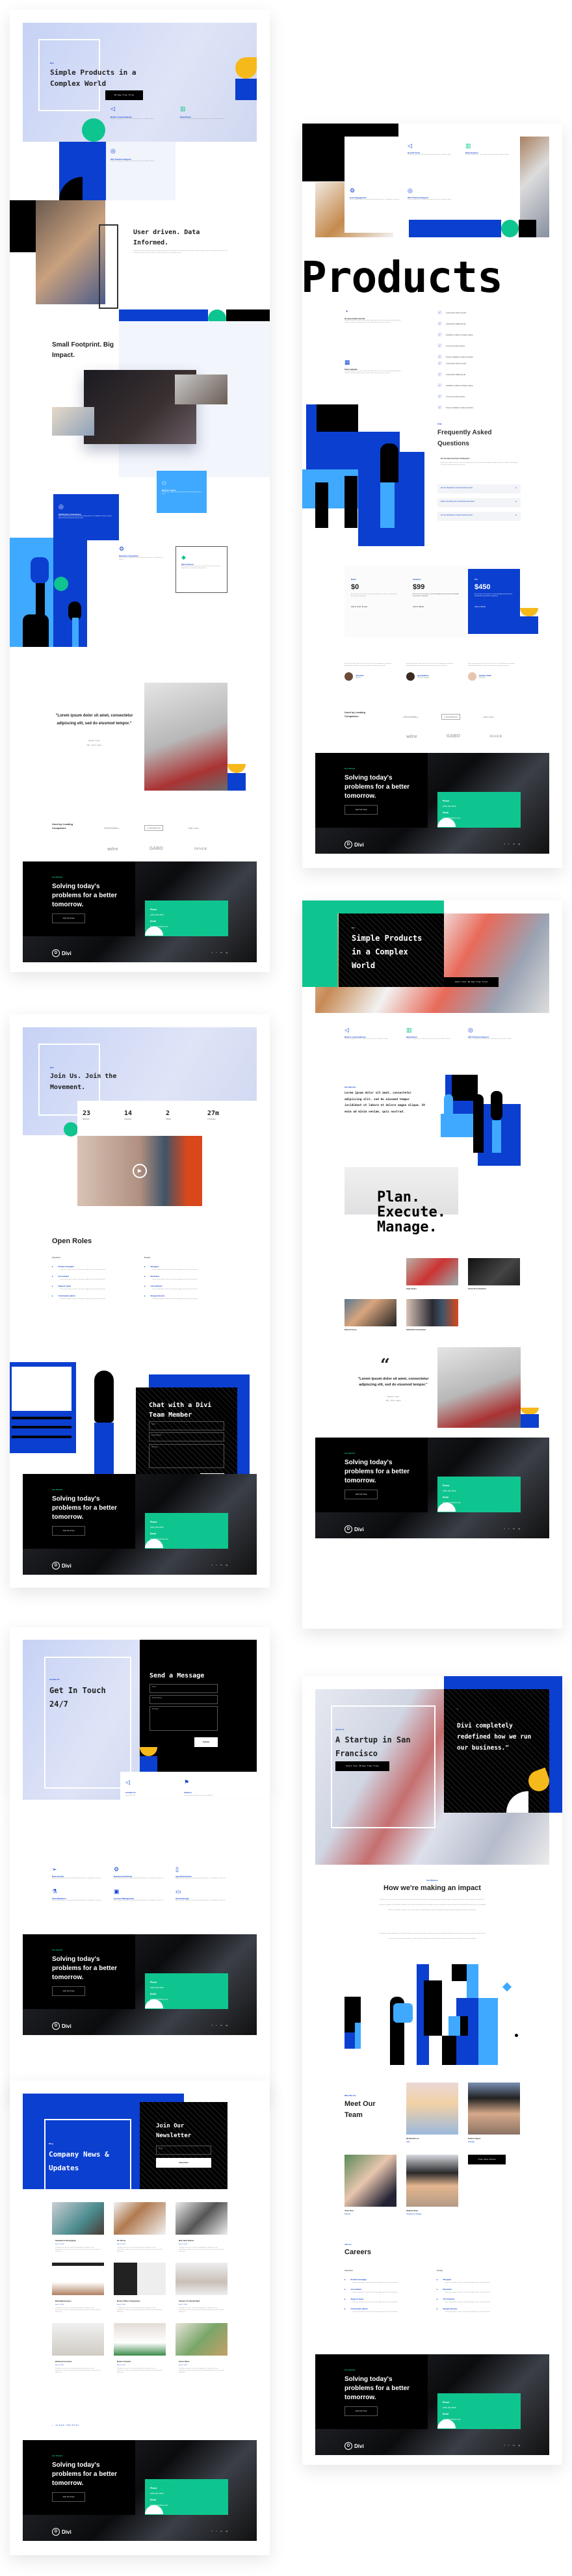  I want to click on play-icon: ▶, so click(140, 1171).